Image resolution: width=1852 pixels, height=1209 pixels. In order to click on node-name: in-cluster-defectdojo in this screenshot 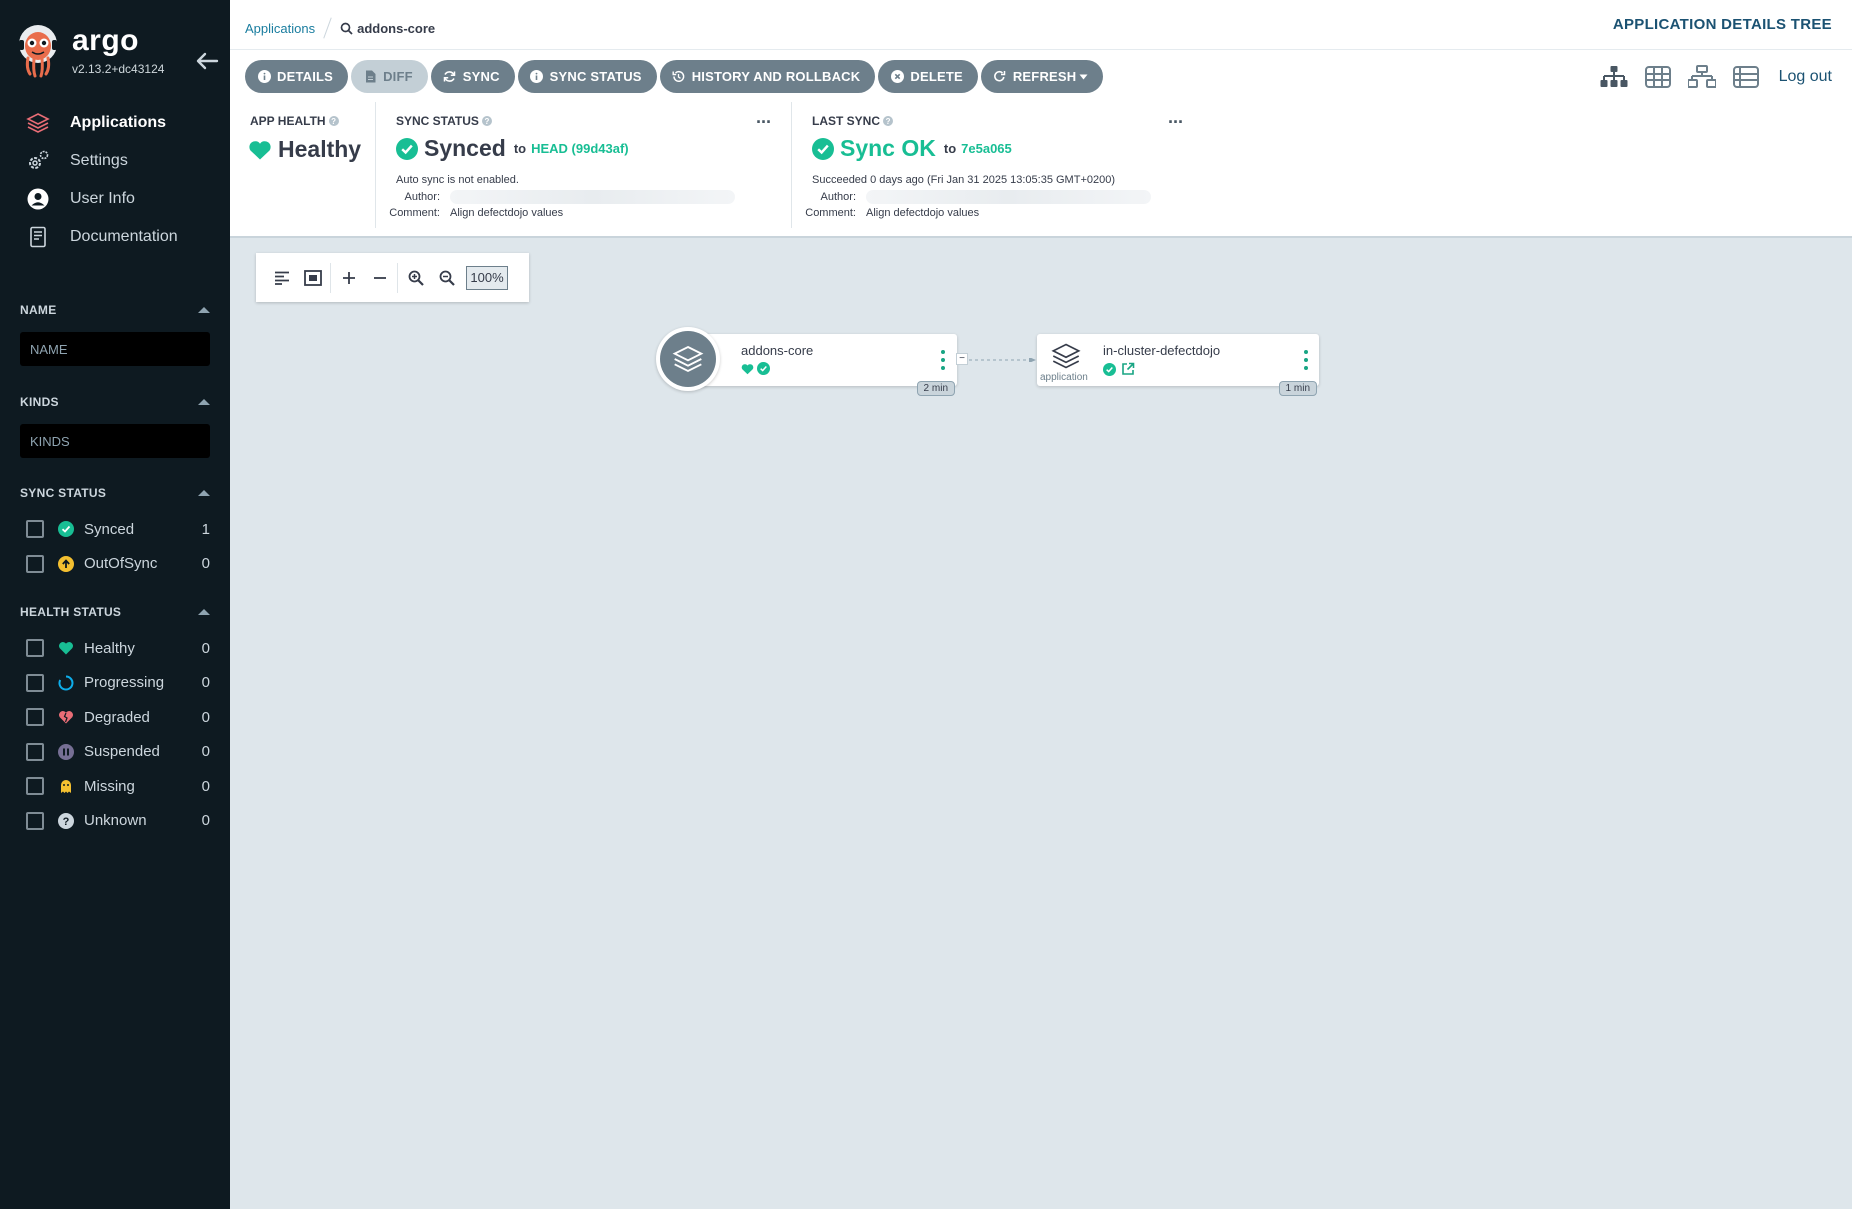, I will do `click(1162, 350)`.